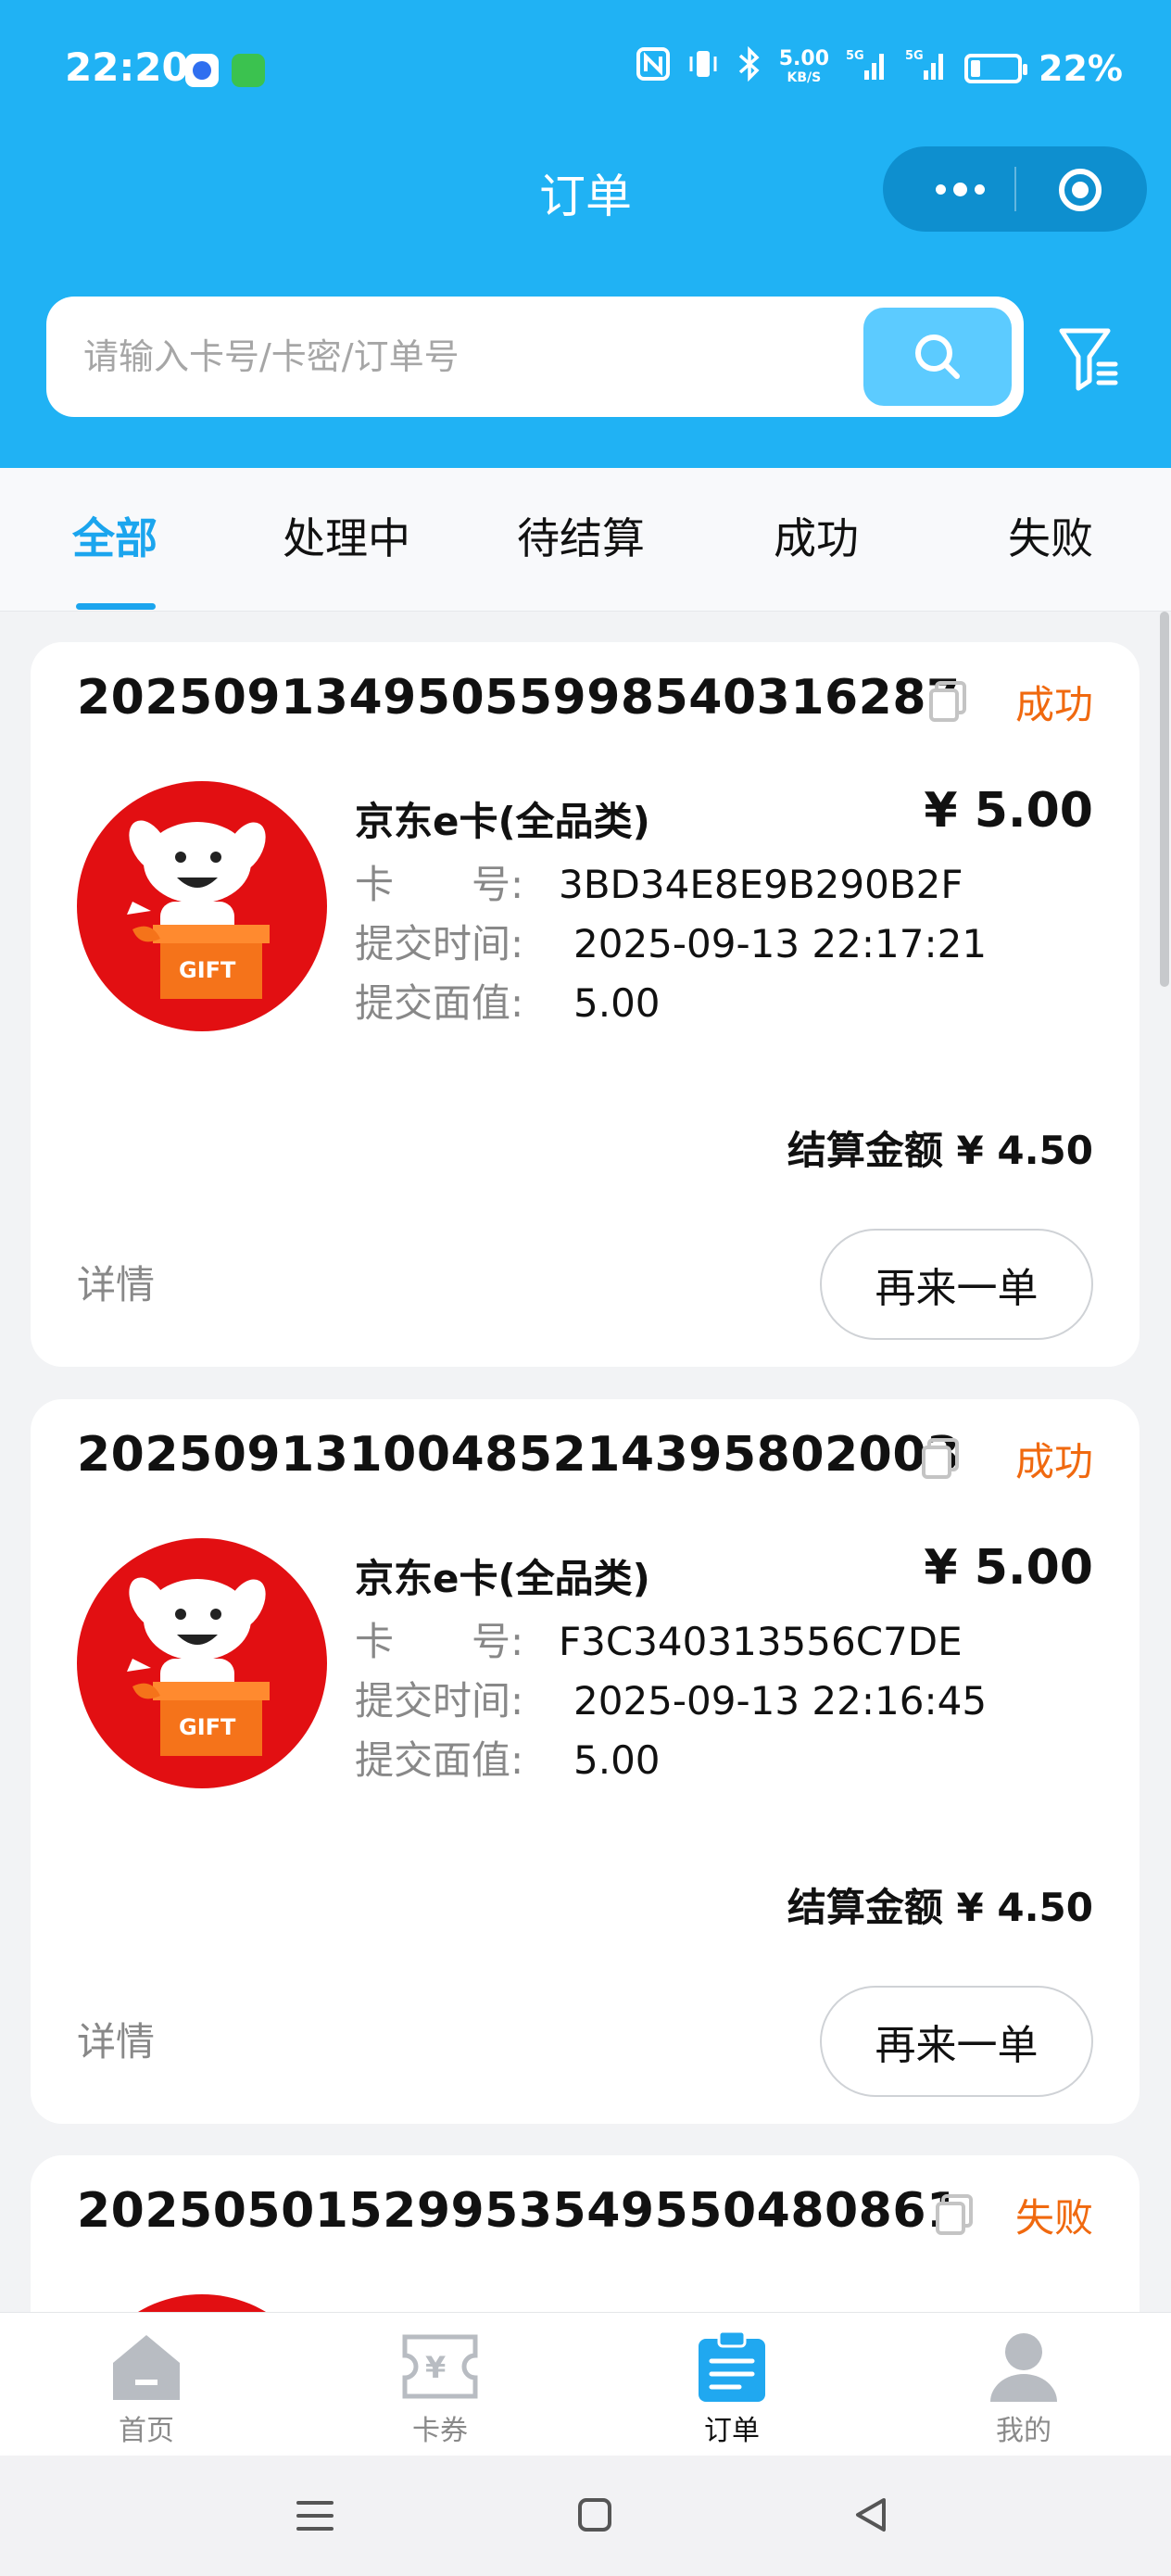 This screenshot has width=1171, height=2576. I want to click on order-number: 20250913495055998540316287, so click(519, 698).